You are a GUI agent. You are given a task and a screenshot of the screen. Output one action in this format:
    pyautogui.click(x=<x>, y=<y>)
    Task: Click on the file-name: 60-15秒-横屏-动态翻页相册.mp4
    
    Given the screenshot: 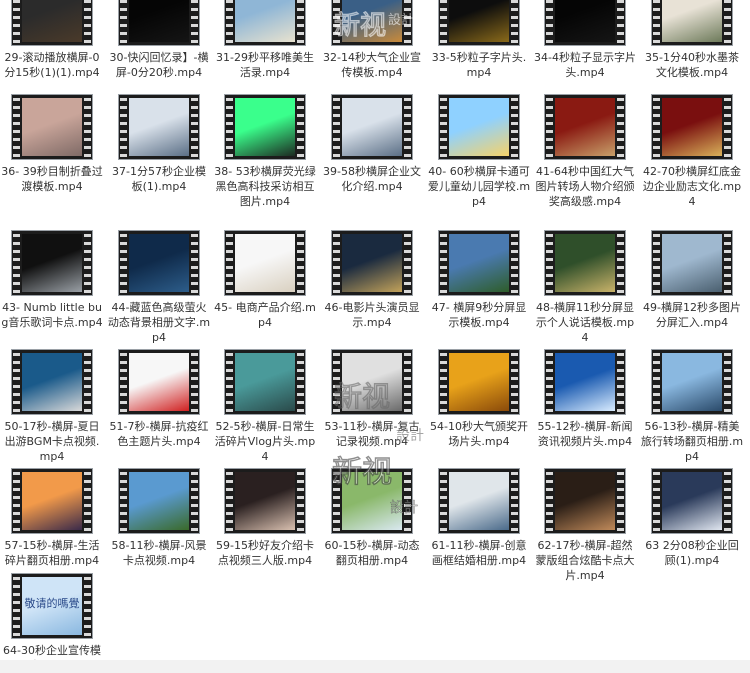 What is the action you would take?
    pyautogui.click(x=372, y=553)
    